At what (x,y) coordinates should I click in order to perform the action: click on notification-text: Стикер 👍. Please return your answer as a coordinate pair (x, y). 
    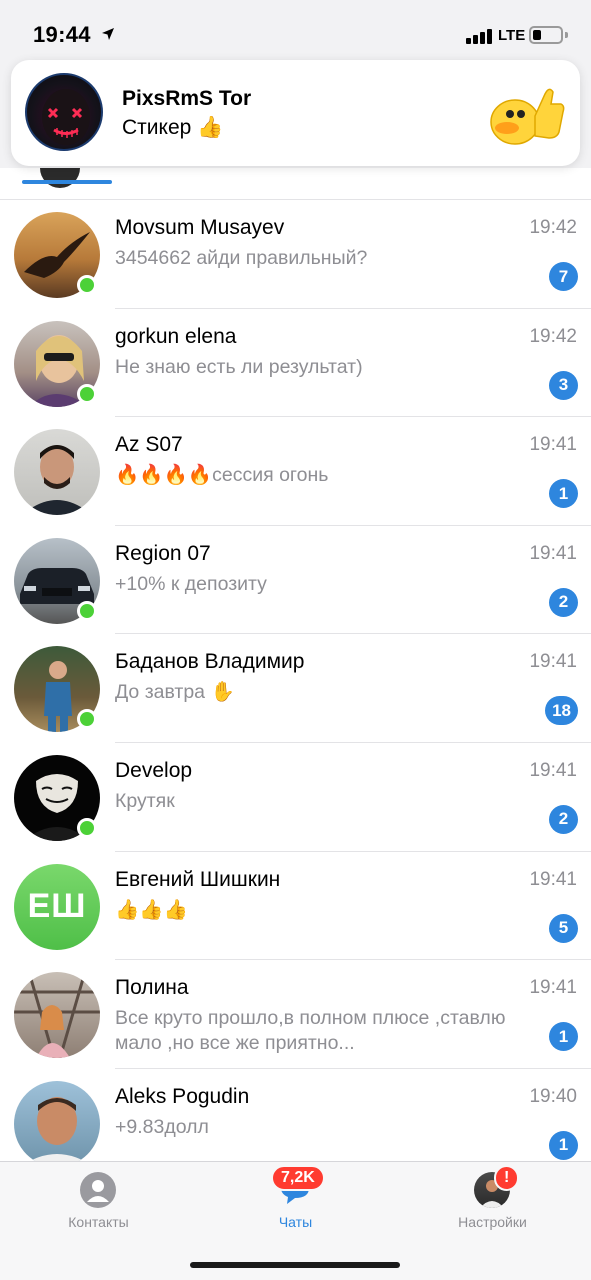
    Looking at the image, I should click on (173, 127).